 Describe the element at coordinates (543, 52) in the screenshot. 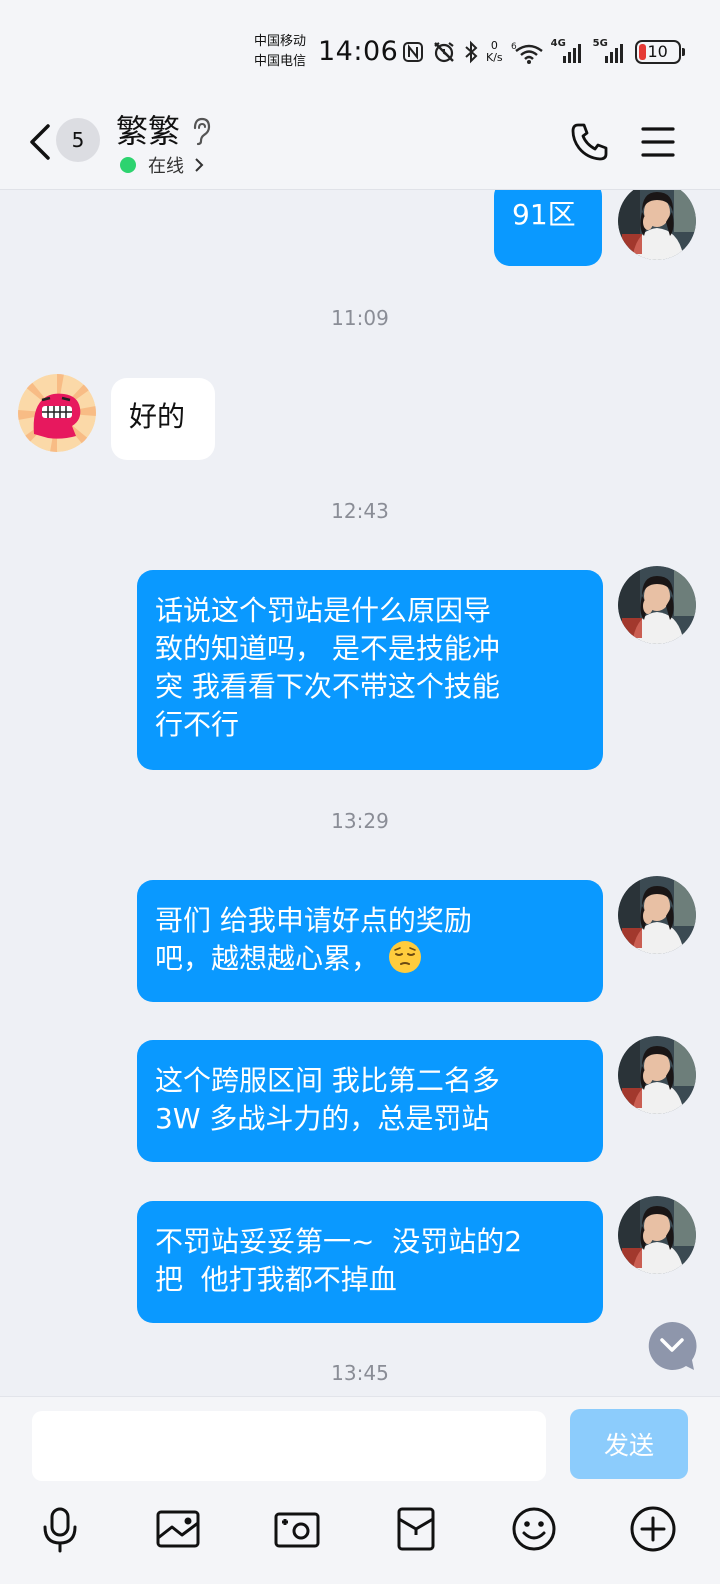

I see `status-icons: 0 K/s 6 4G 5G 10` at that location.